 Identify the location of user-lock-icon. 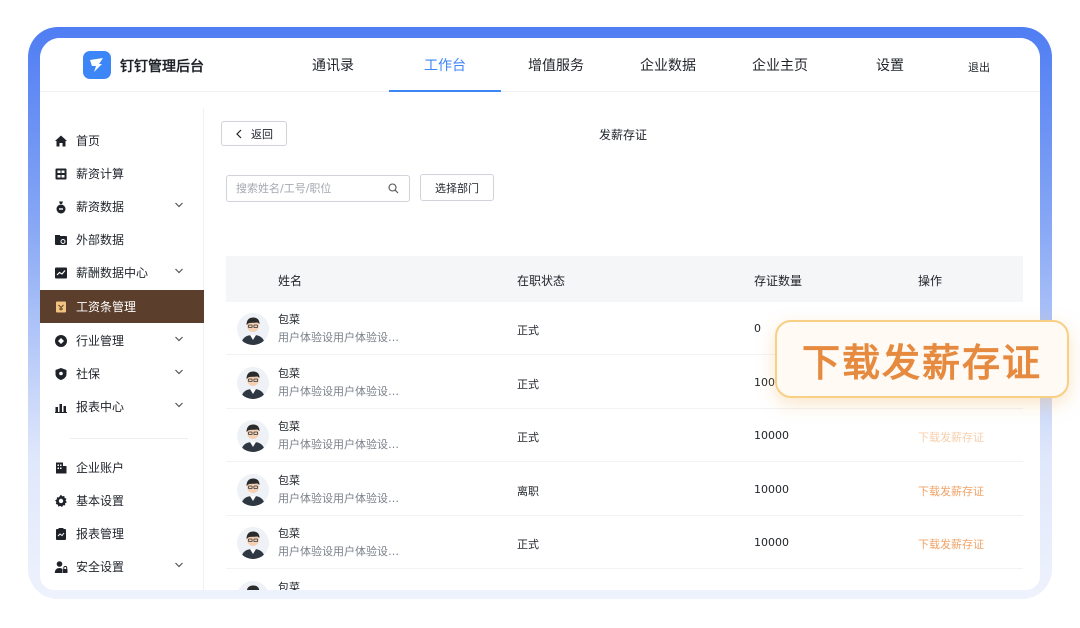
(61, 566).